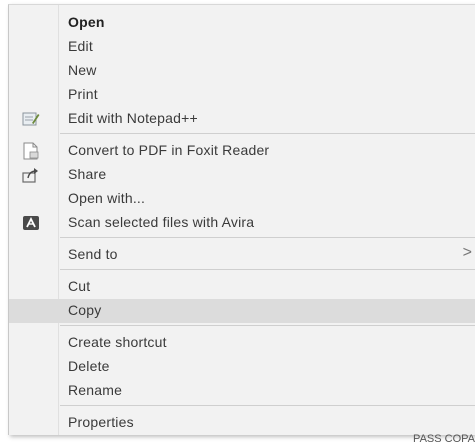  What do you see at coordinates (89, 366) in the screenshot?
I see `menu-item-label: Delete` at bounding box center [89, 366].